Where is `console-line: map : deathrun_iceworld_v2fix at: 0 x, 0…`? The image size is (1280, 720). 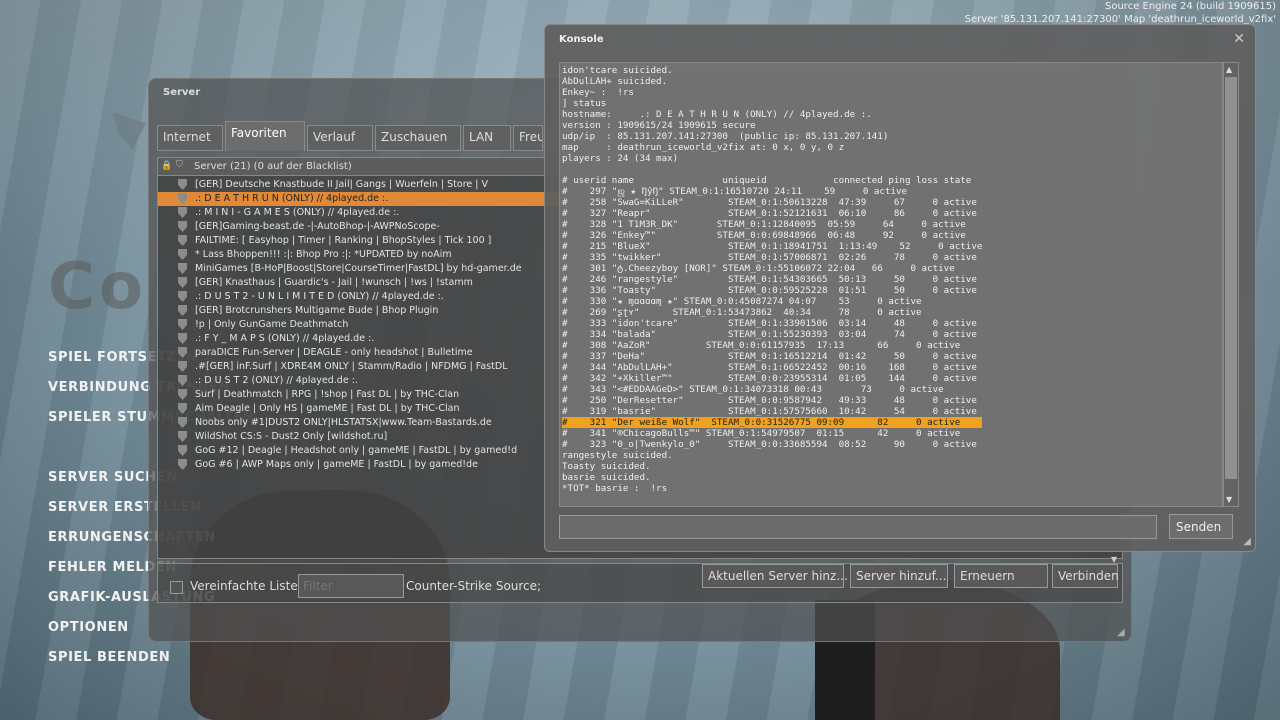 console-line: map : deathrun_iceworld_v2fix at: 0 x, 0… is located at coordinates (703, 147).